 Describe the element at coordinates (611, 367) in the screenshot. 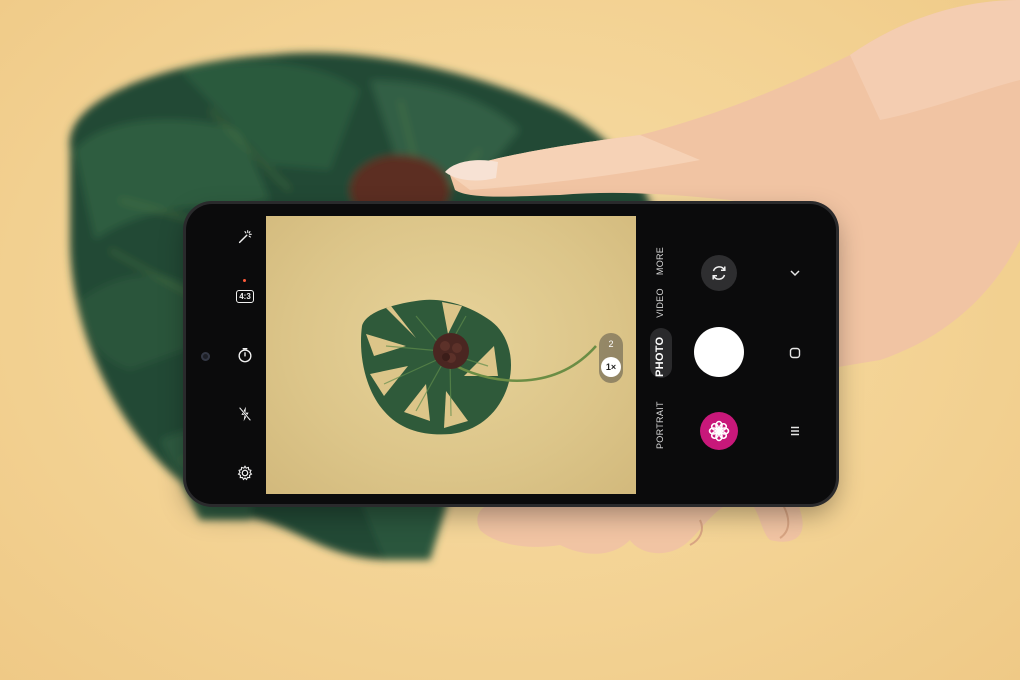

I see `zoom-option-1x: 1×` at that location.